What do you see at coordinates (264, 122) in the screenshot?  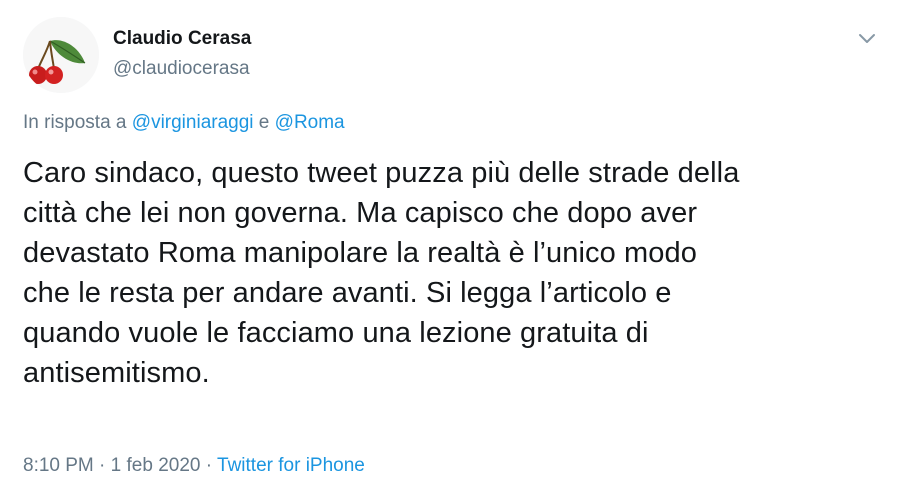 I see `reply-conjunction: e` at bounding box center [264, 122].